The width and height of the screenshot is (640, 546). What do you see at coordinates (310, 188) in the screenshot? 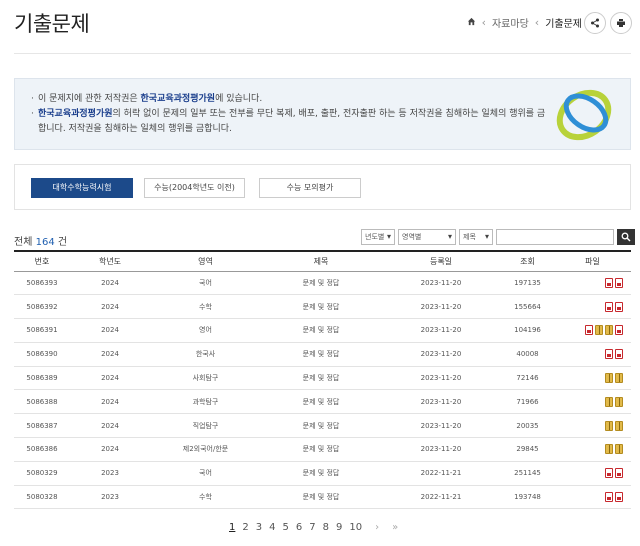
I see `tab-csat-mock: 수능 모의평가` at bounding box center [310, 188].